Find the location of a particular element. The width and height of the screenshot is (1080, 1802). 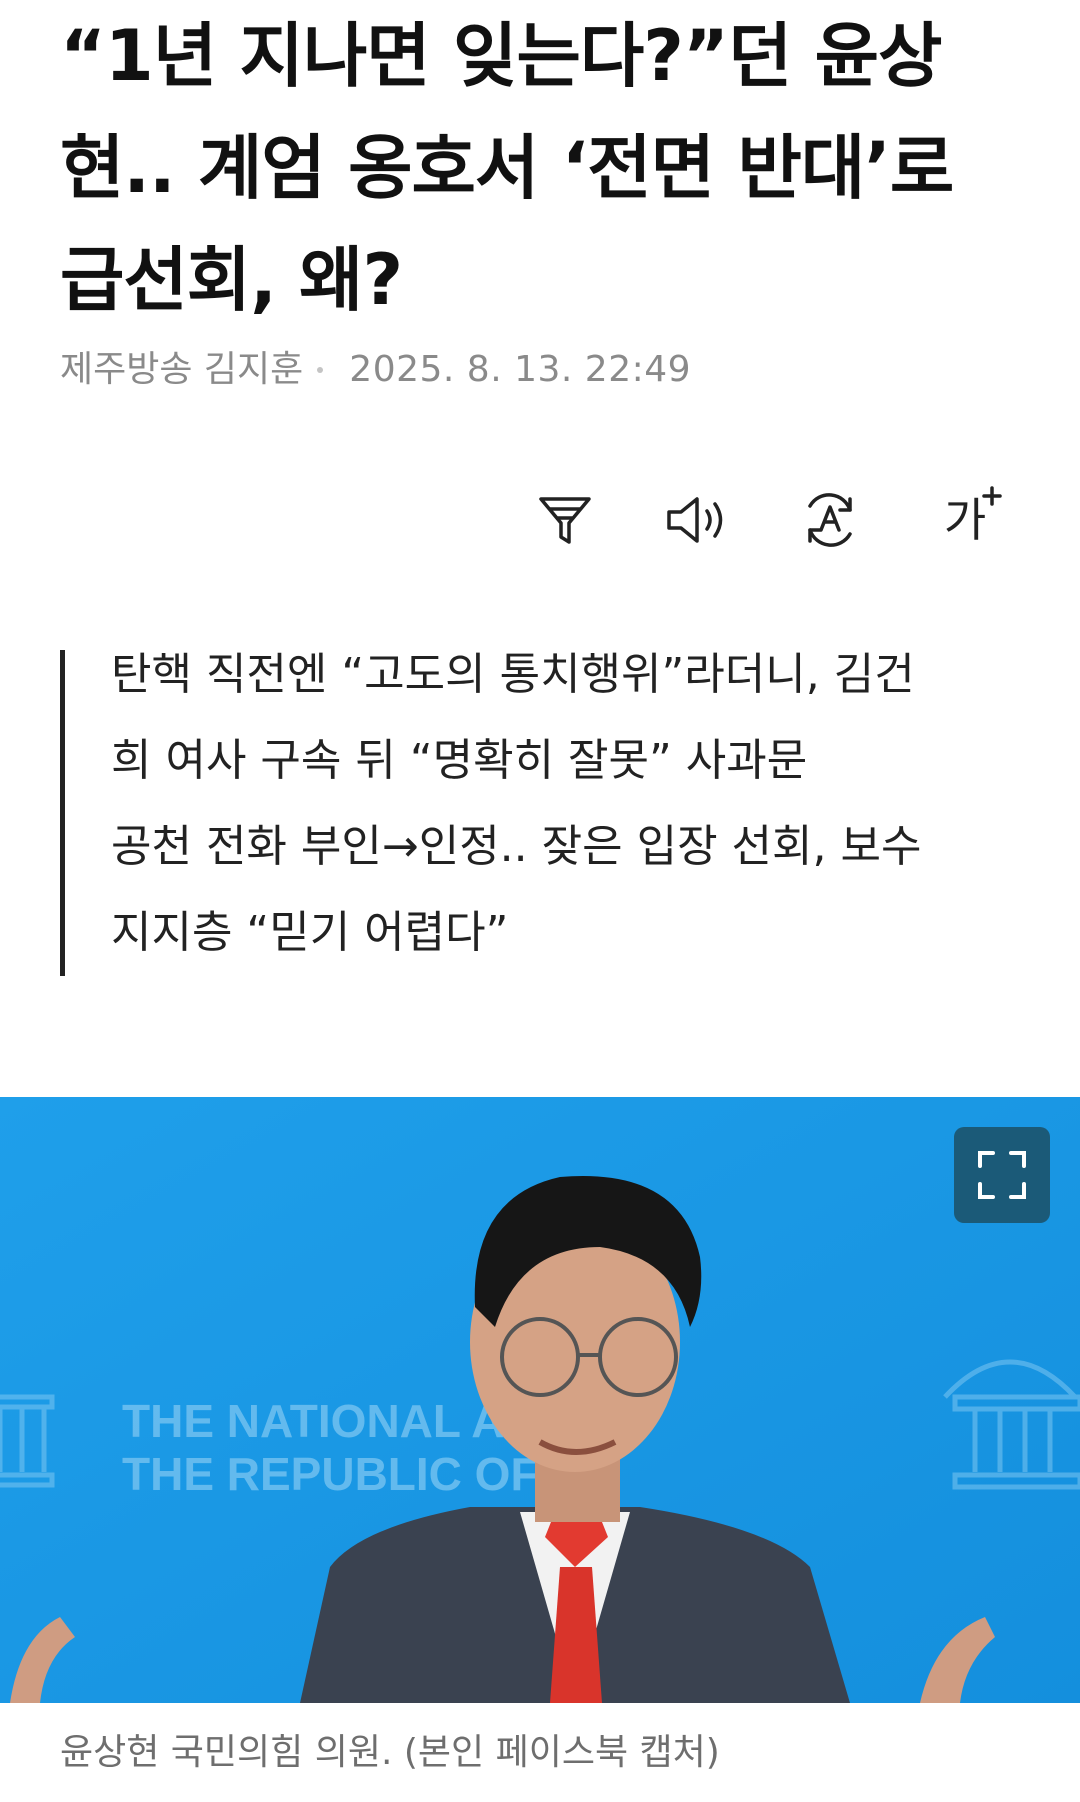

font-size-icon: 가 is located at coordinates (965, 520).